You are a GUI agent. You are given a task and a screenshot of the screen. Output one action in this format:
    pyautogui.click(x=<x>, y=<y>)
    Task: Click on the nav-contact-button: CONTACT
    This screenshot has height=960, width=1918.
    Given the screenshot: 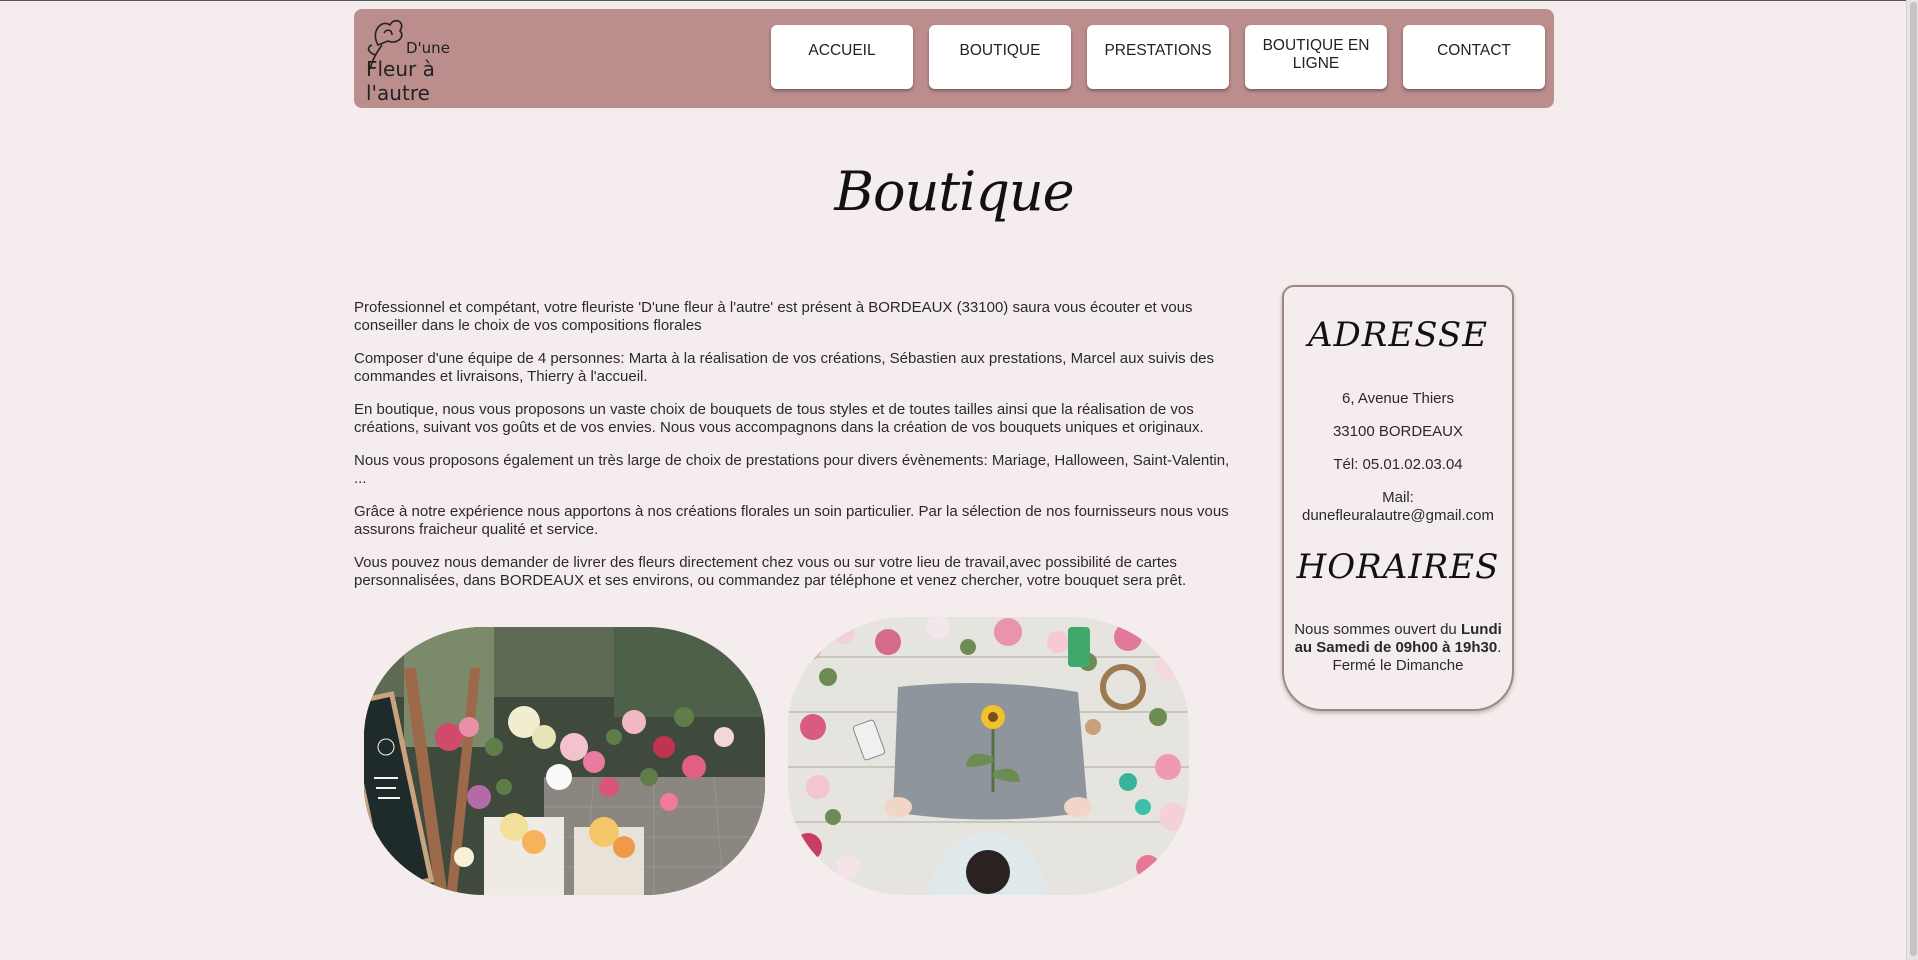 What is the action you would take?
    pyautogui.click(x=1474, y=57)
    